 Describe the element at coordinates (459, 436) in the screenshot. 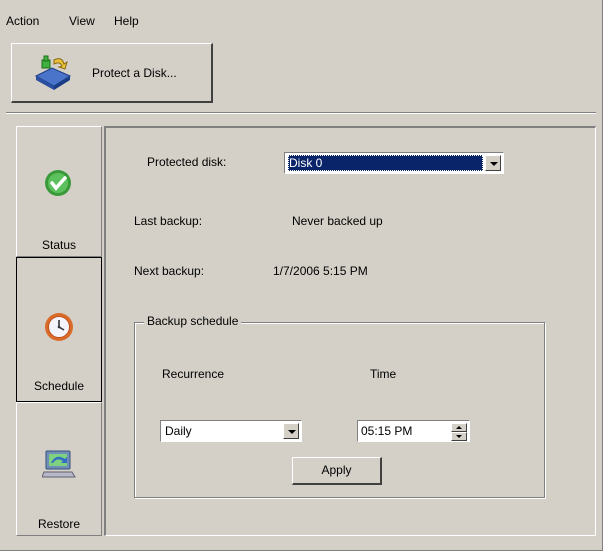

I see `spin-down-icon` at that location.